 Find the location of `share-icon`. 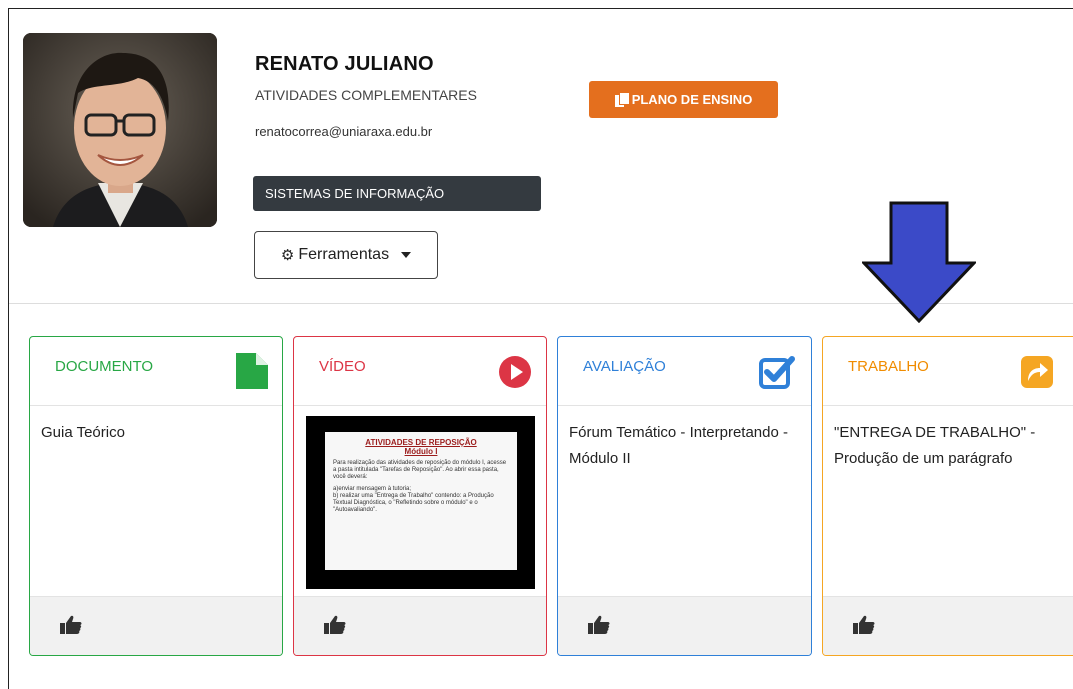

share-icon is located at coordinates (1037, 372).